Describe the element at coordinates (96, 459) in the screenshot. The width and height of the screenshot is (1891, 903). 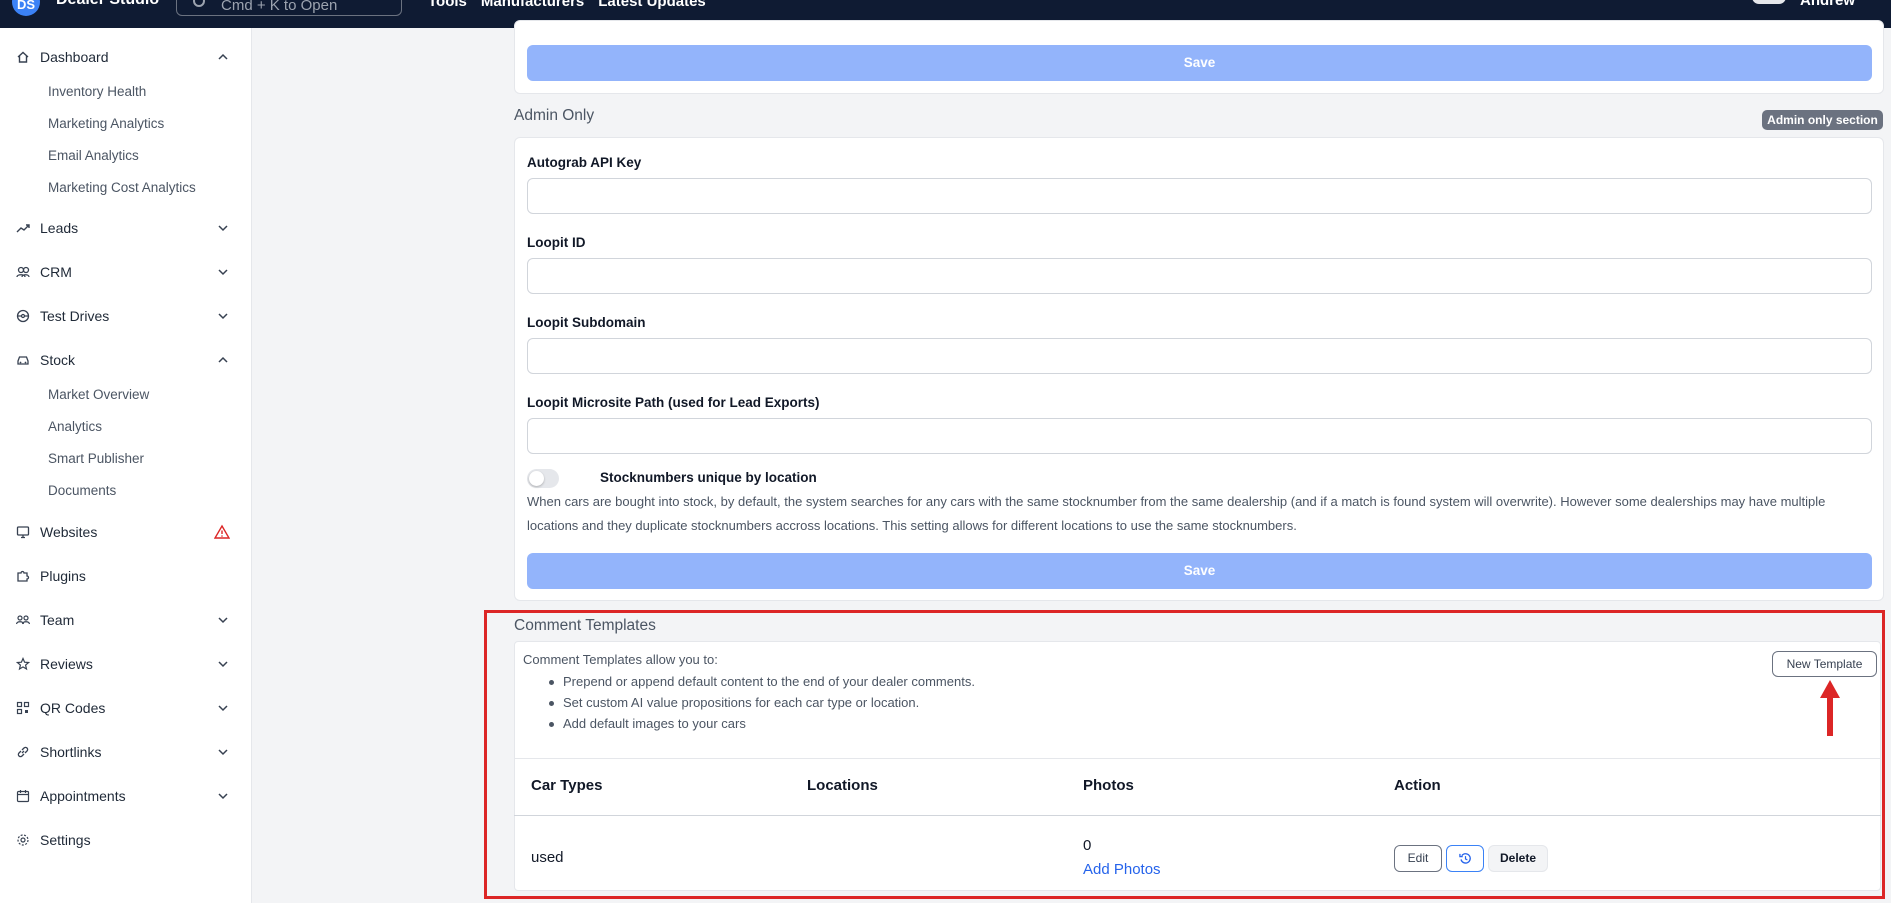
I see `sidebar-subitem-smart-publisher: Smart Publisher` at that location.